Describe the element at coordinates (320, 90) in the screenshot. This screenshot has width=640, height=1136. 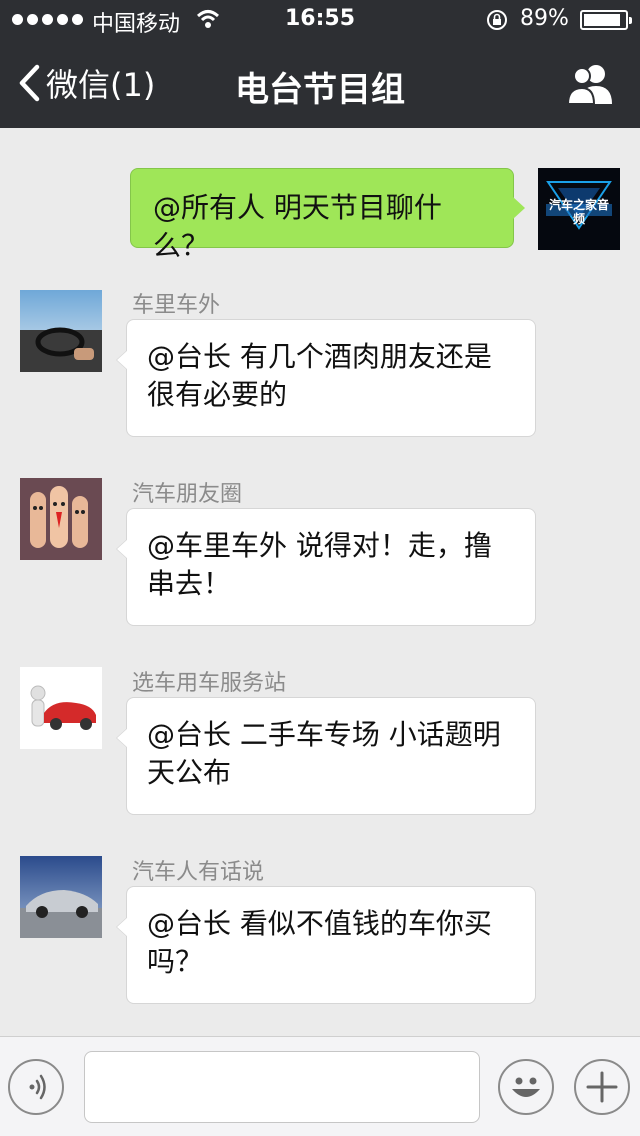
I see `chat-title: 电台节目组` at that location.